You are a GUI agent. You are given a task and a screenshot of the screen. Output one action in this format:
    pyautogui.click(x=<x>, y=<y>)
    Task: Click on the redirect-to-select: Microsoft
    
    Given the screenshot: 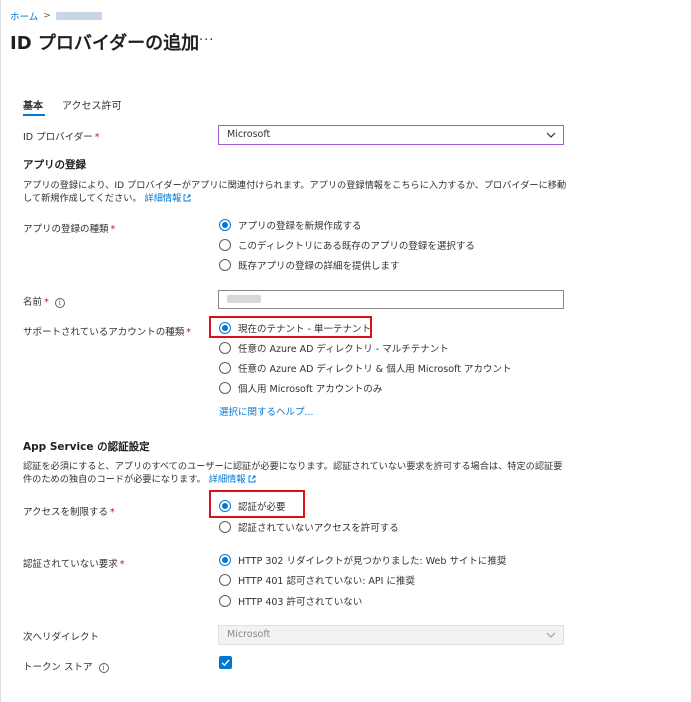 What is the action you would take?
    pyautogui.click(x=391, y=635)
    